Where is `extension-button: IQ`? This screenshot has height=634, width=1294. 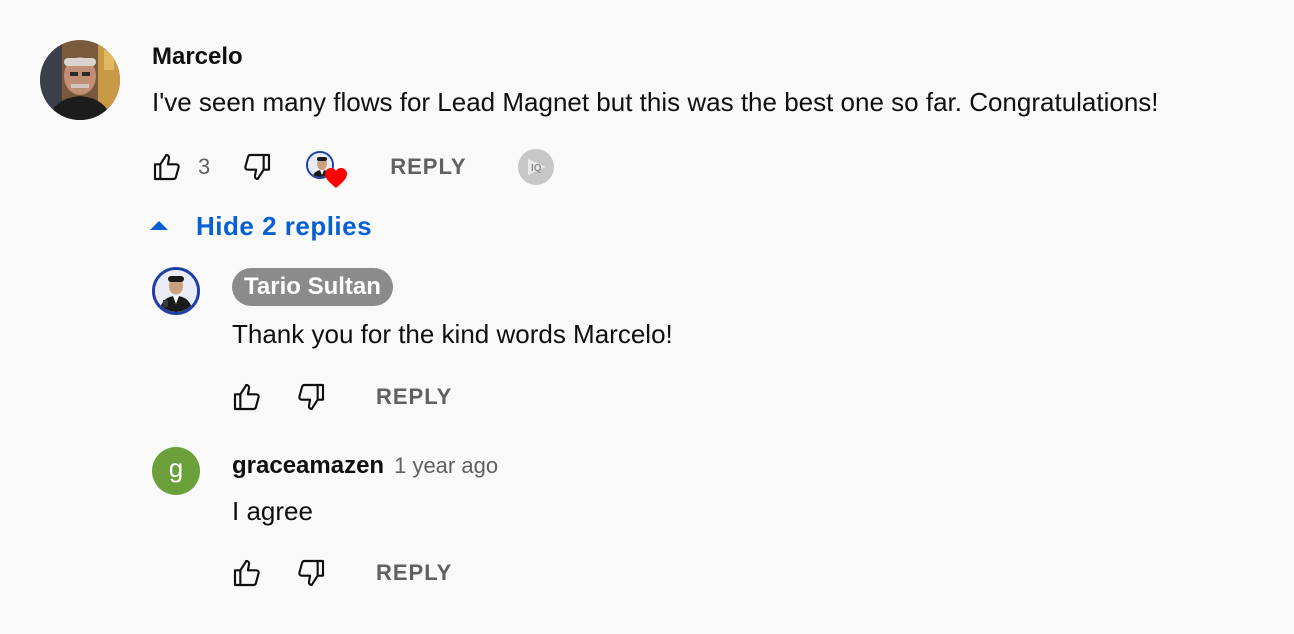
extension-button: IQ is located at coordinates (536, 167).